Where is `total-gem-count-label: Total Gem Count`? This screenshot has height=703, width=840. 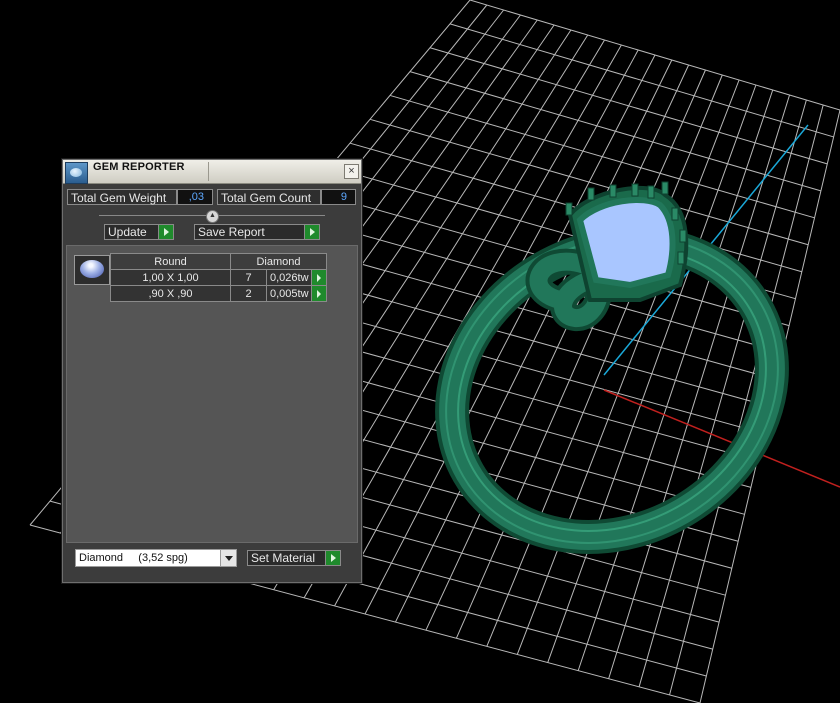
total-gem-count-label: Total Gem Count is located at coordinates (269, 197).